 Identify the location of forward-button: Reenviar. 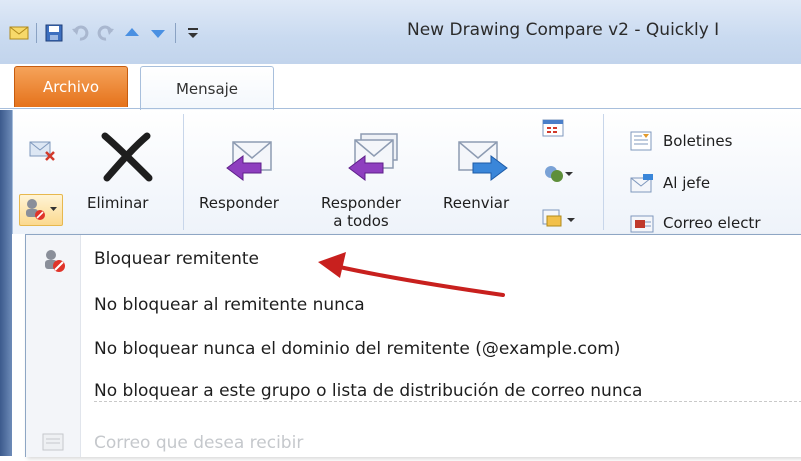
(476, 203).